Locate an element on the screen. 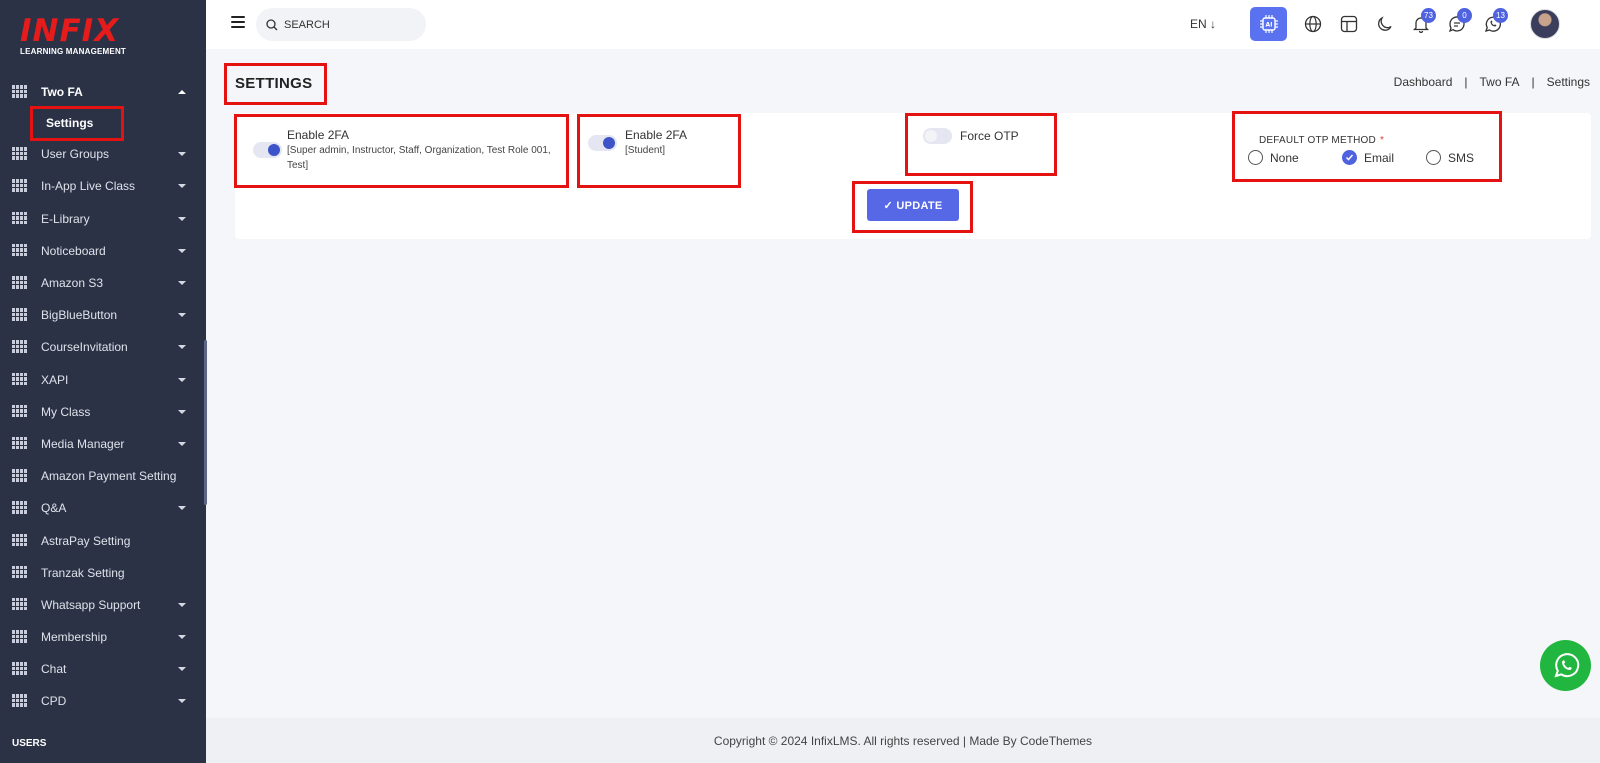  sidebar-item-label: CPD is located at coordinates (54, 701).